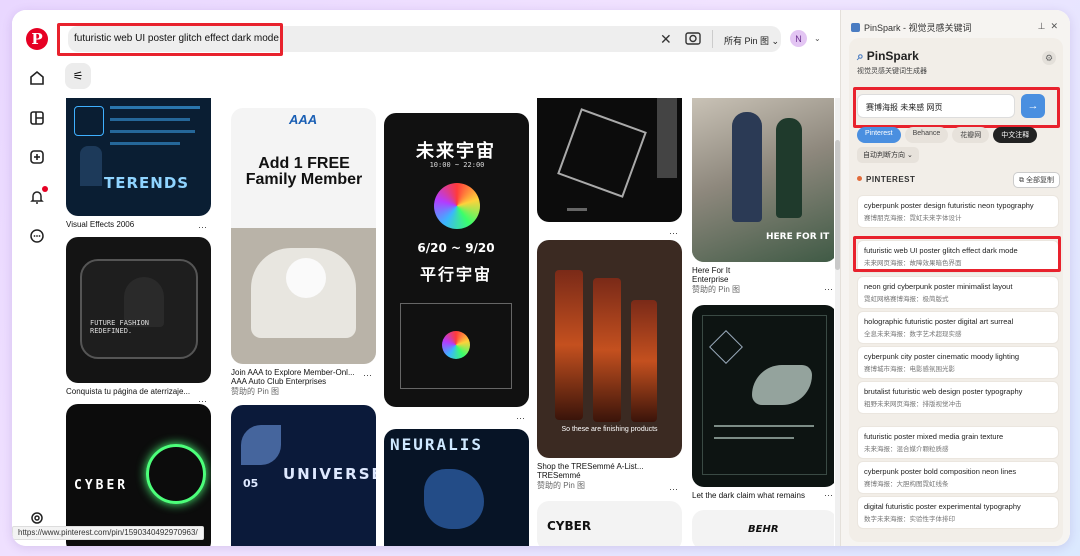 Image resolution: width=1080 pixels, height=556 pixels. What do you see at coordinates (37, 78) in the screenshot?
I see `home-icon` at bounding box center [37, 78].